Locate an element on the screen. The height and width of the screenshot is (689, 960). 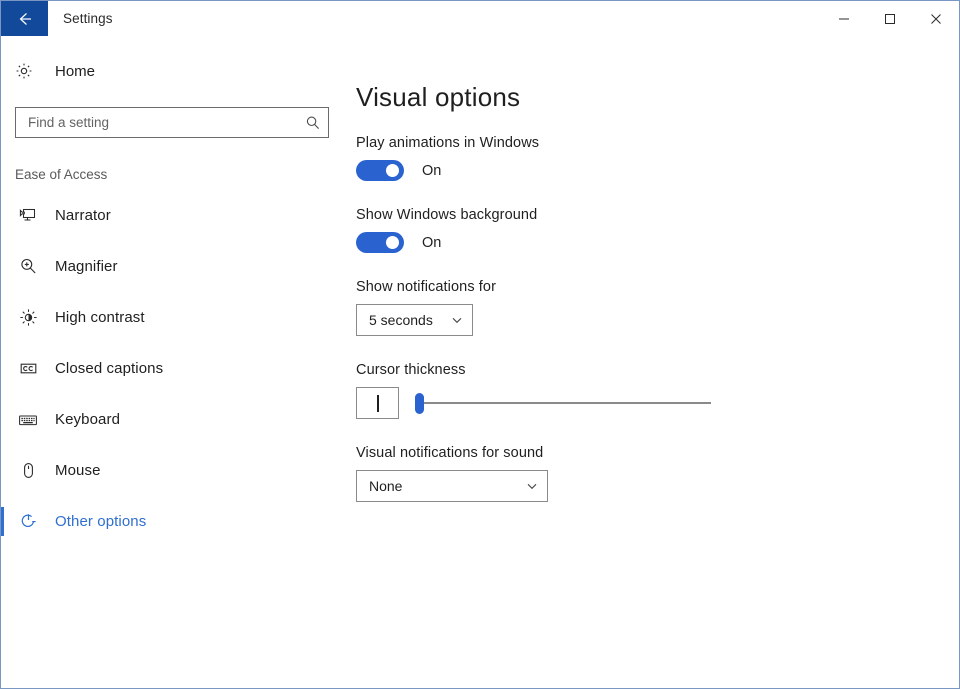
slider-track is located at coordinates (563, 403).